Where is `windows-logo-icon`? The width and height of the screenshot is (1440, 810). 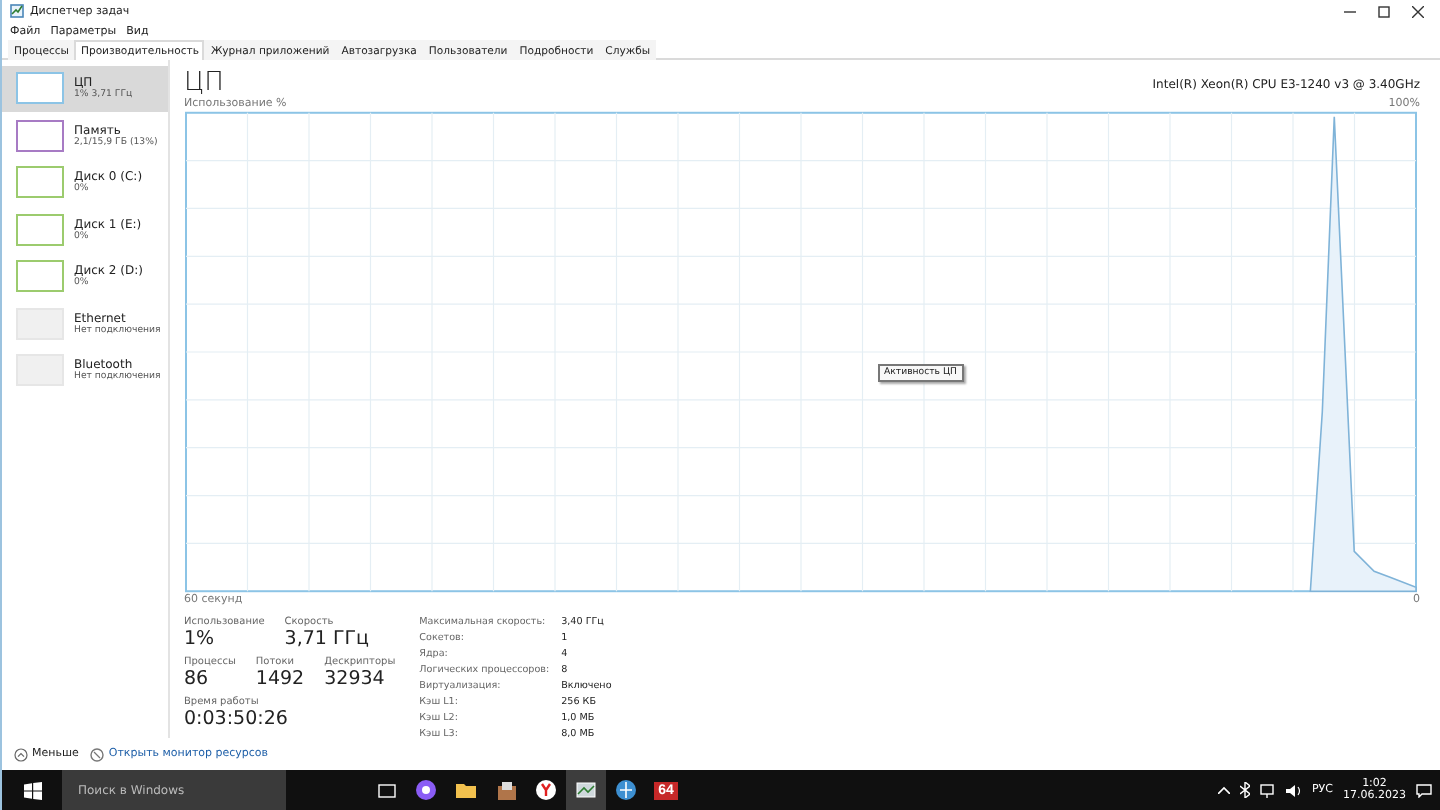
windows-logo-icon is located at coordinates (32, 790).